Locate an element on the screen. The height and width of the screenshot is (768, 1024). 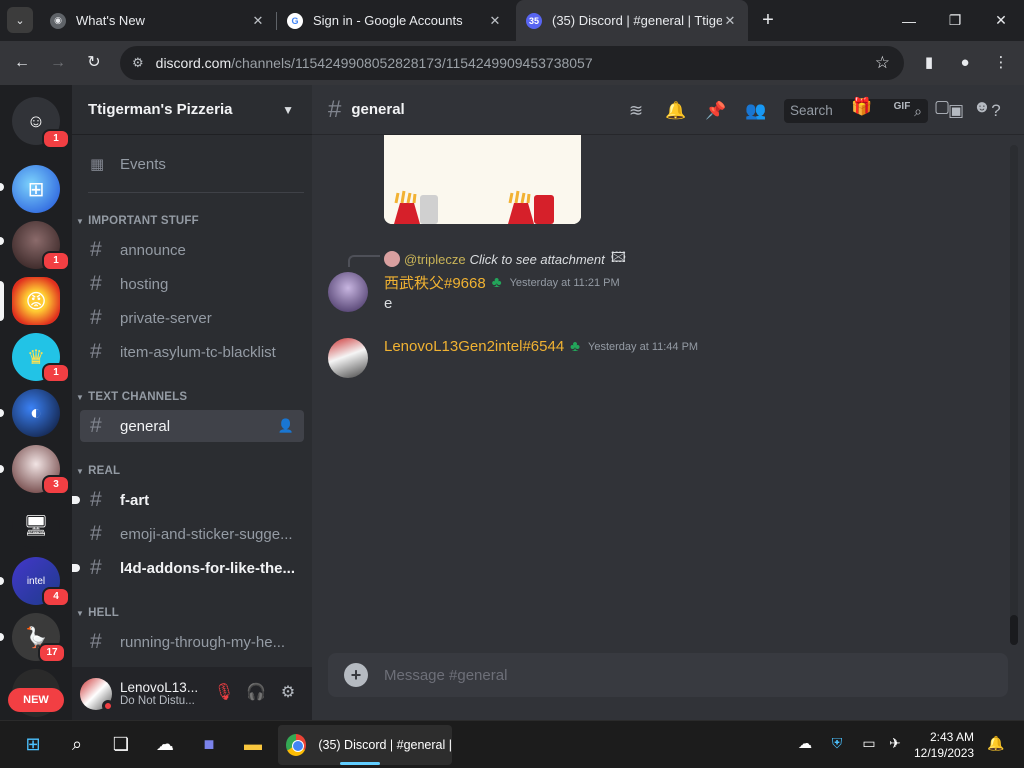
intel-logo-icon: intel is located at coordinates (36, 581).